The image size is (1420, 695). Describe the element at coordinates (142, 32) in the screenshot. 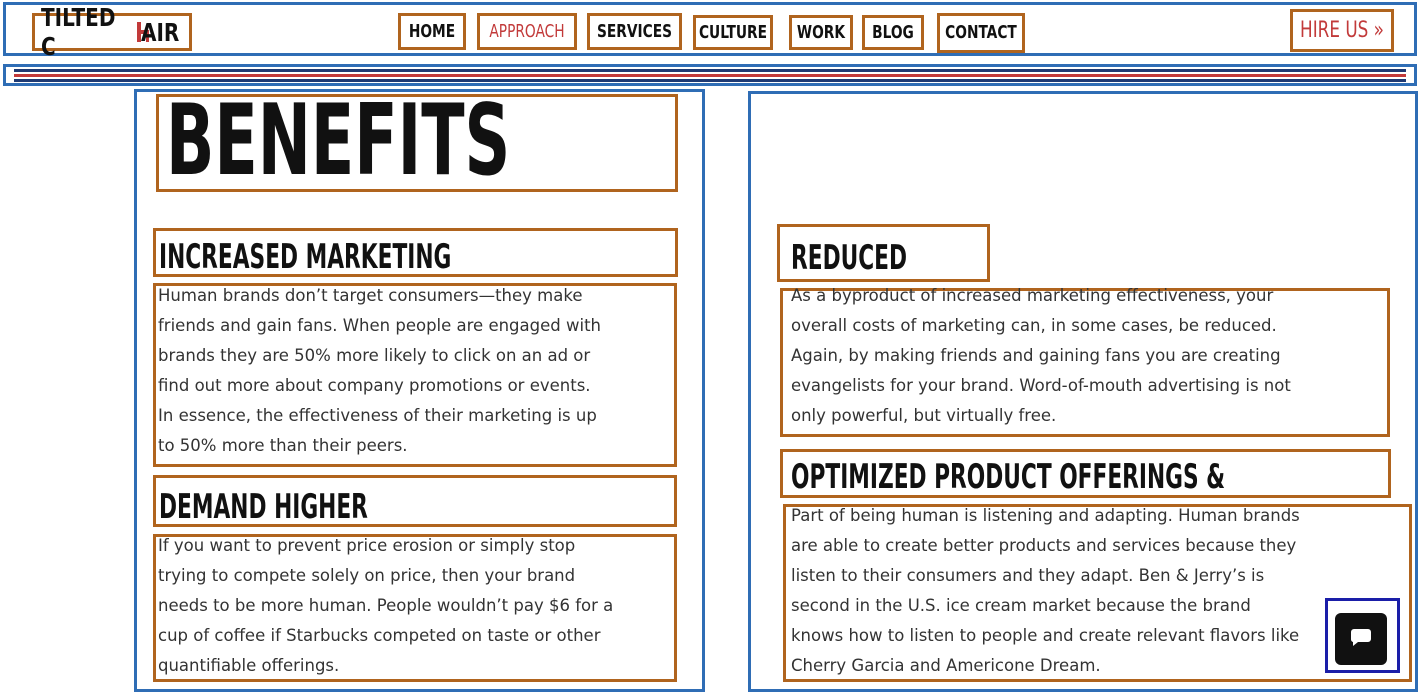

I see `chair-icon` at that location.